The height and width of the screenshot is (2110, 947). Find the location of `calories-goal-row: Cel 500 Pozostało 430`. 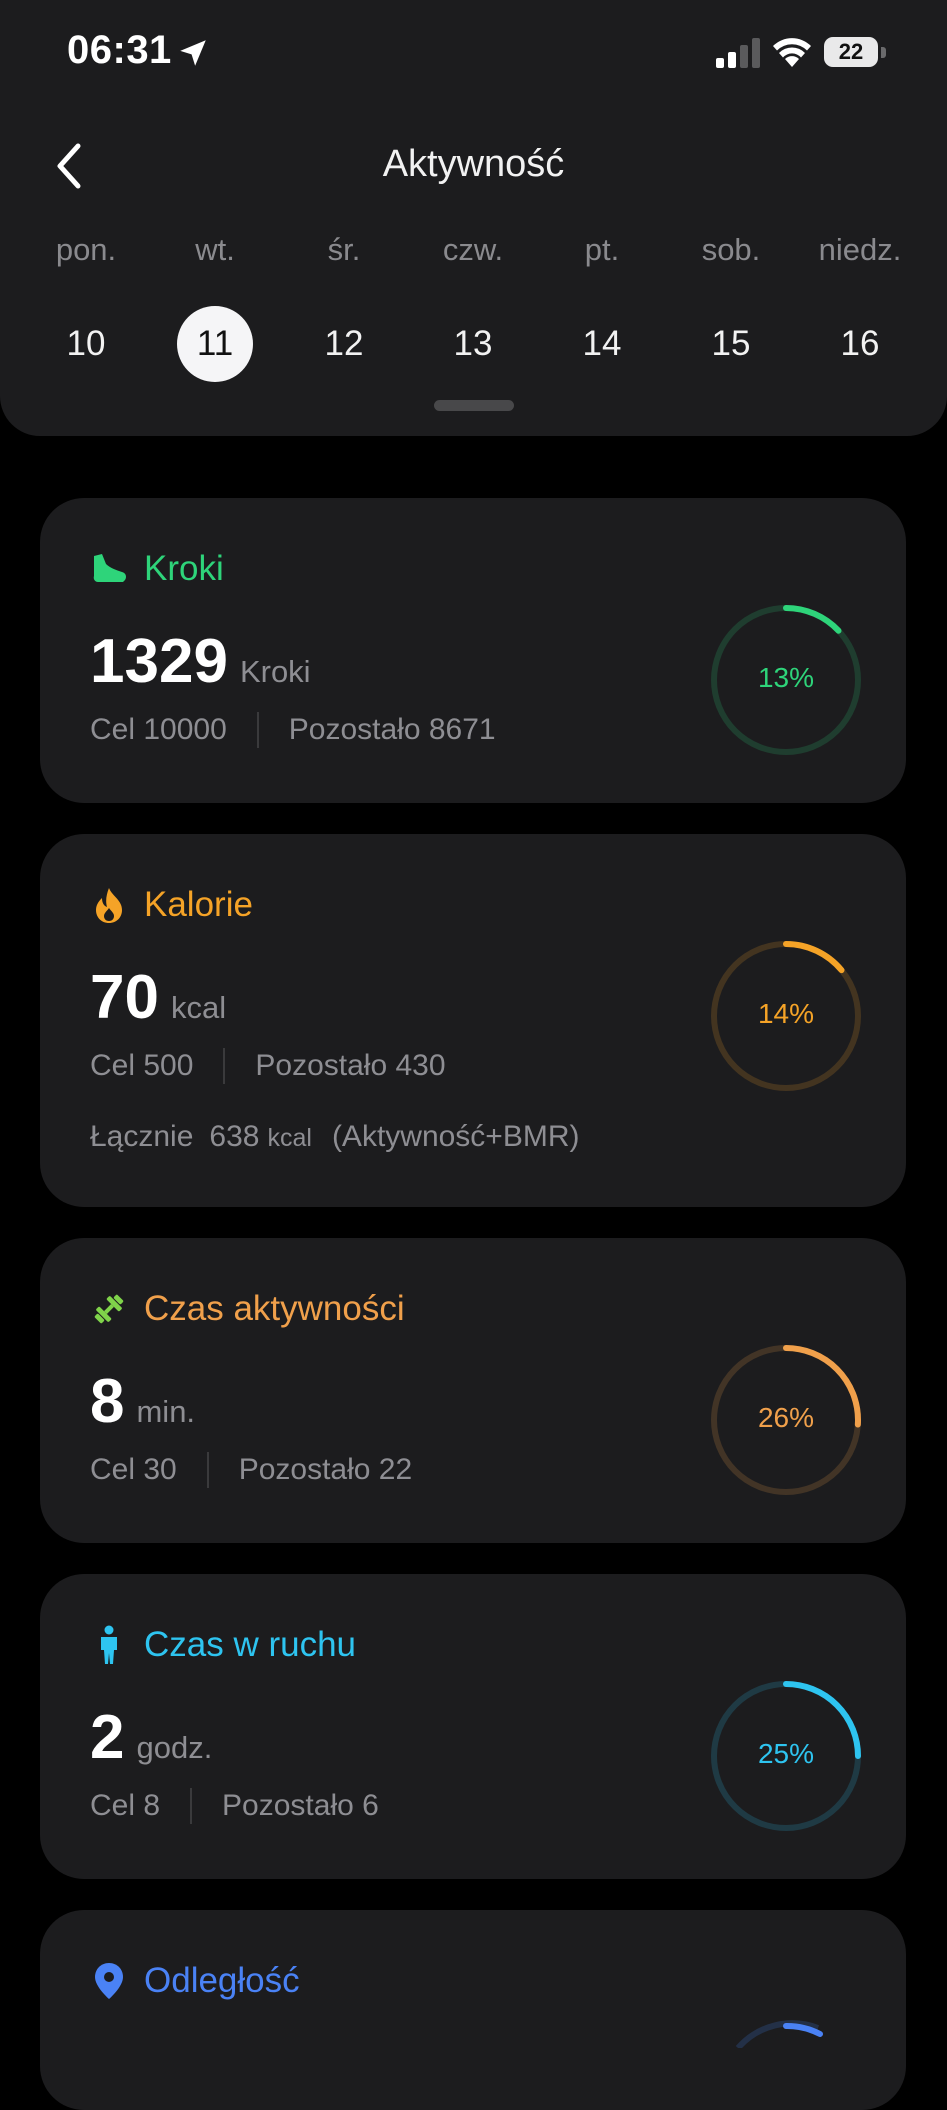

calories-goal-row: Cel 500 Pozostało 430 is located at coordinates (268, 1066).